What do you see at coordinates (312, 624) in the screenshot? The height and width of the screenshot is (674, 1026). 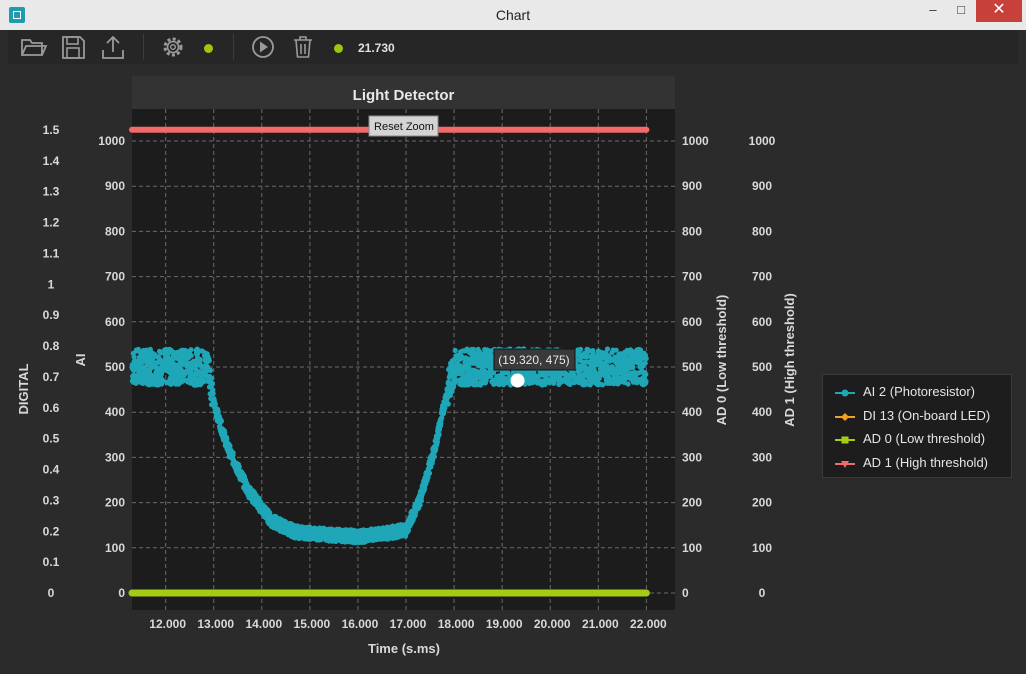 I see `x-tick-label: 15.000` at bounding box center [312, 624].